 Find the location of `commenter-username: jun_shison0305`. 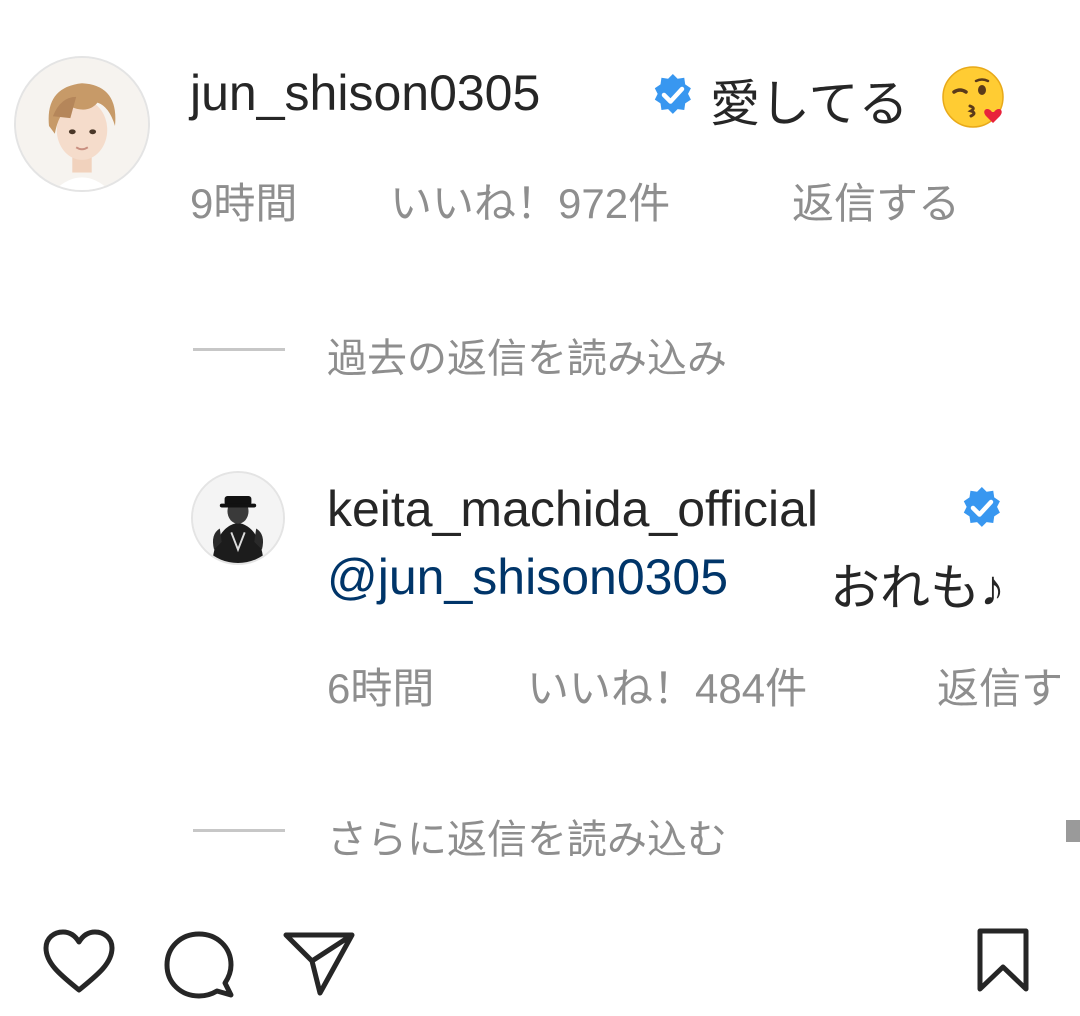

commenter-username: jun_shison0305 is located at coordinates (365, 93).